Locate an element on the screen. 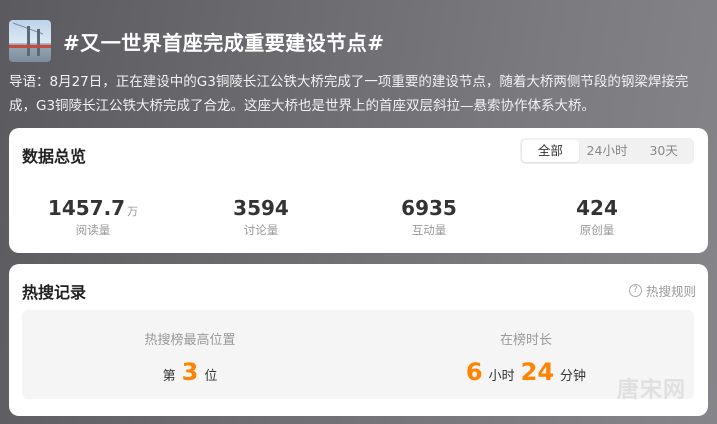  duration-hours-unit: 小时 is located at coordinates (501, 376).